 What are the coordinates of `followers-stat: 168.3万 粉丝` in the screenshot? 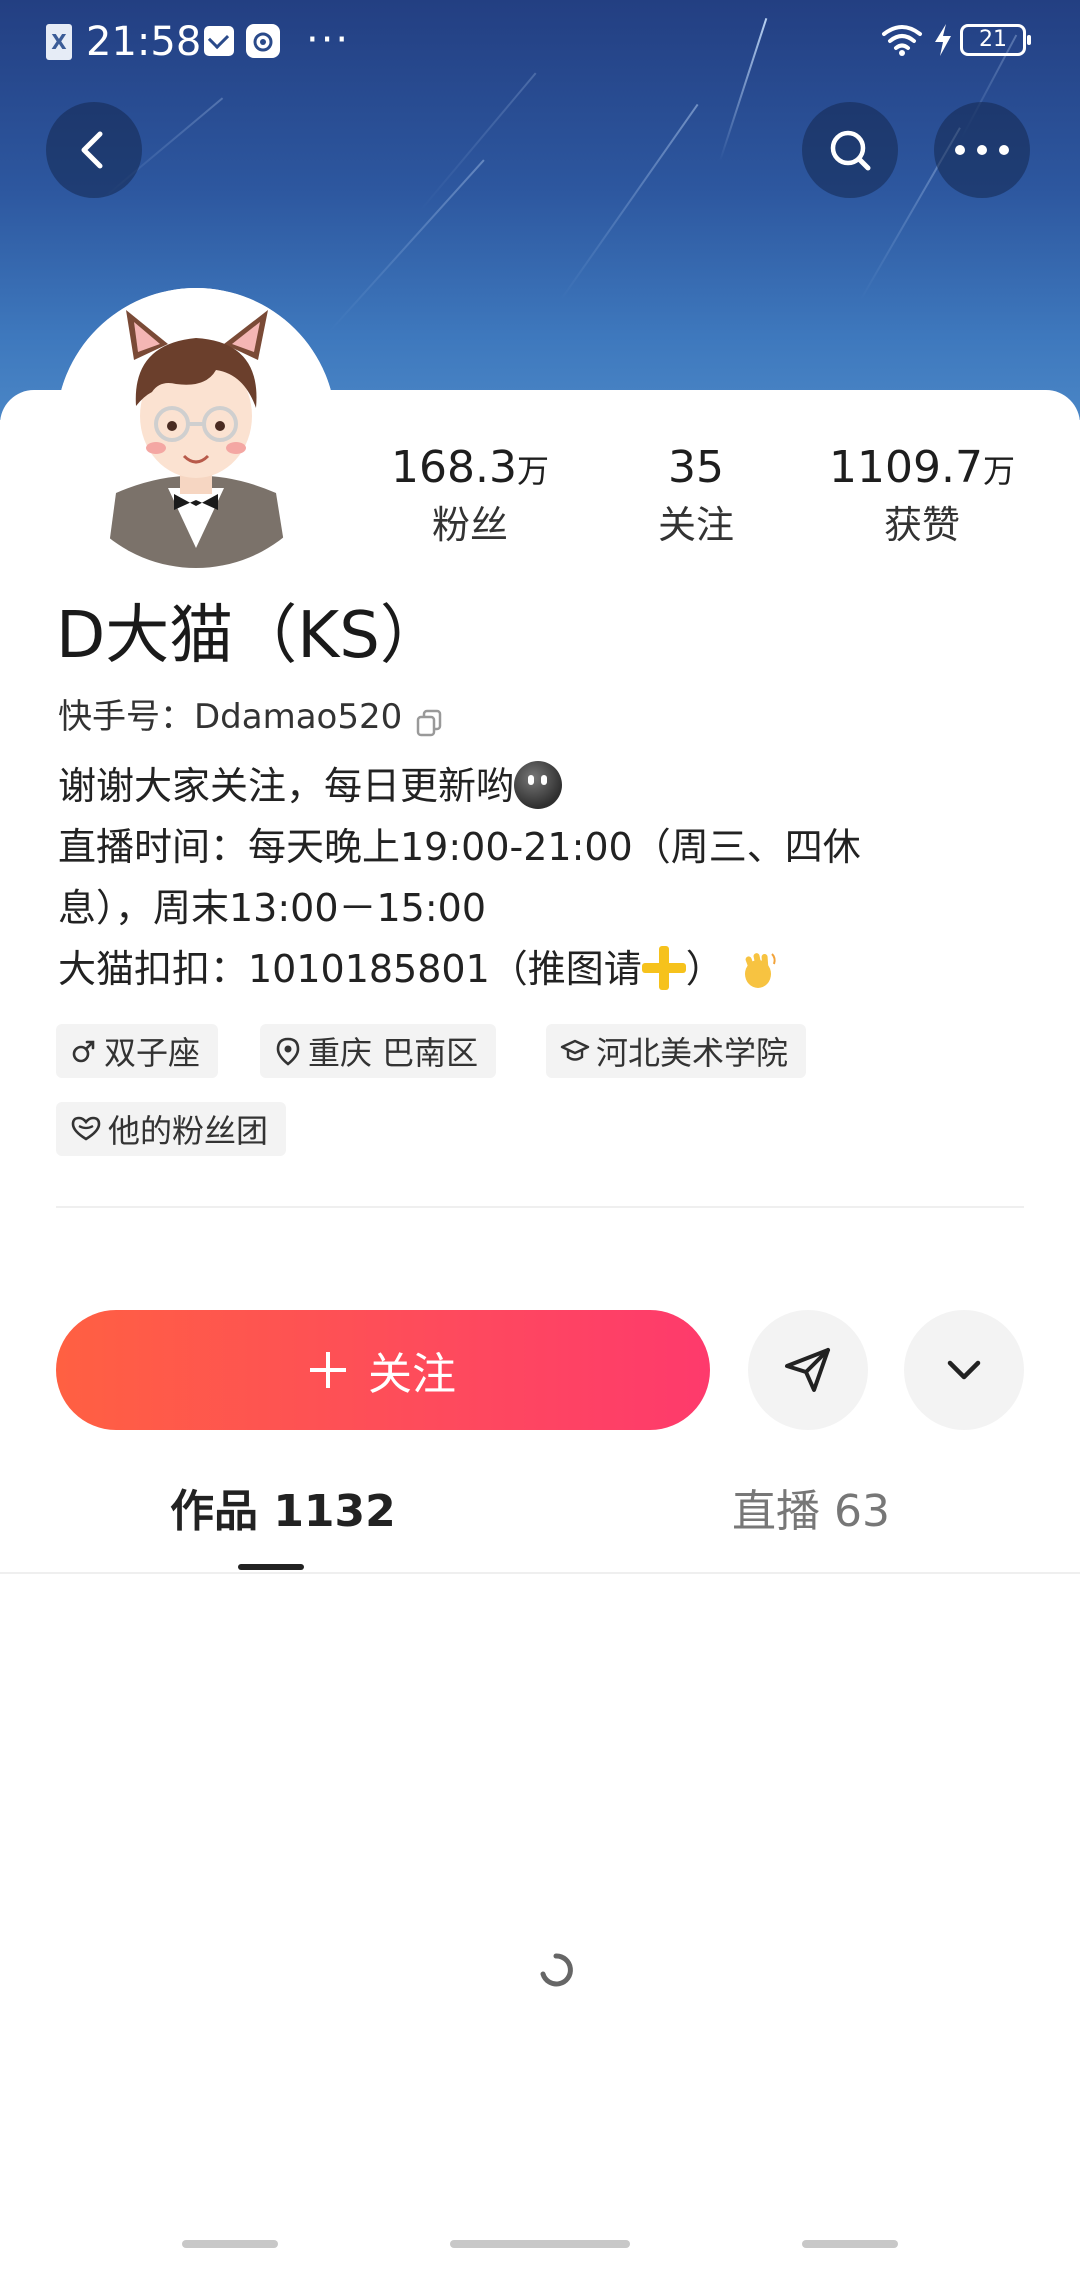 It's located at (470, 495).